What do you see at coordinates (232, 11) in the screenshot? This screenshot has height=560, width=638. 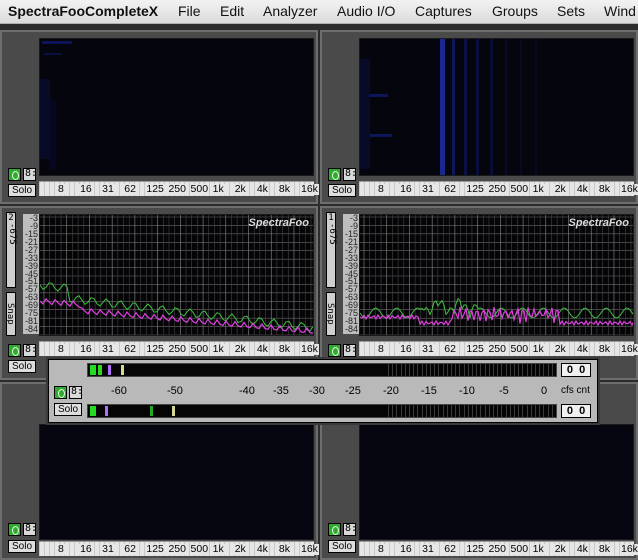 I see `menu-edit: Edit` at bounding box center [232, 11].